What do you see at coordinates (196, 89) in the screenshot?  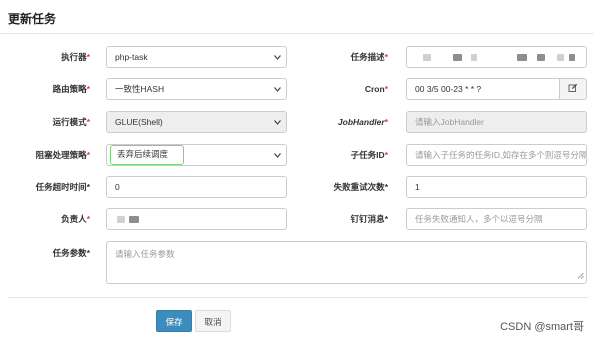 I see `route-select: 一致性HASH` at bounding box center [196, 89].